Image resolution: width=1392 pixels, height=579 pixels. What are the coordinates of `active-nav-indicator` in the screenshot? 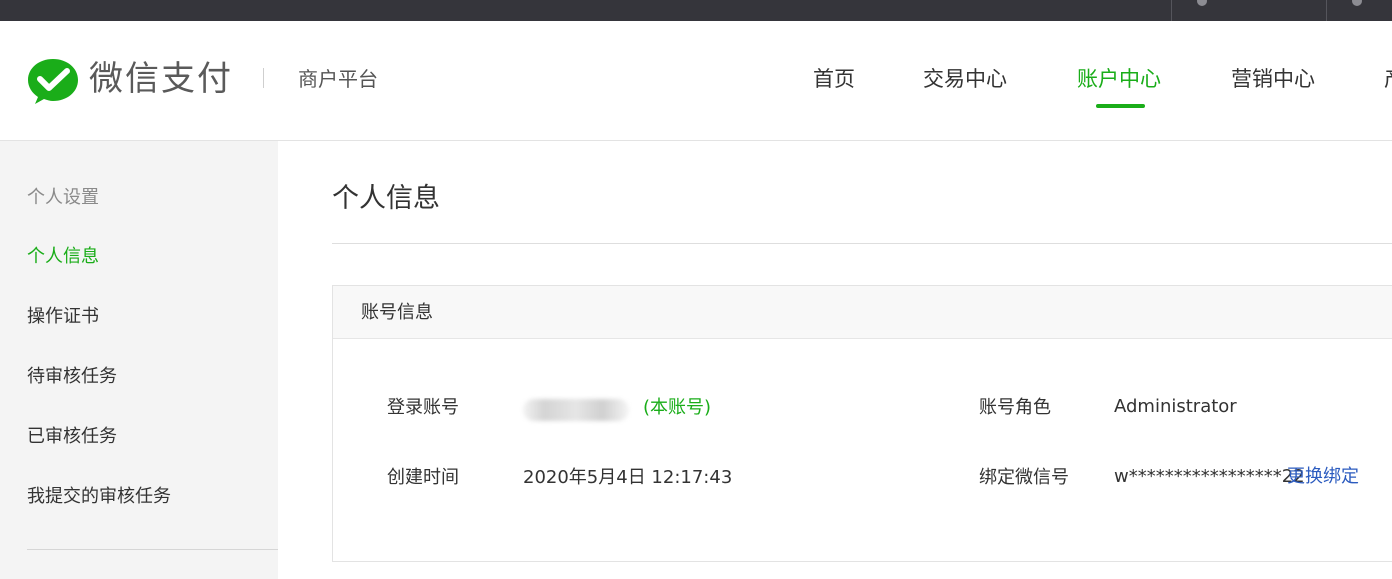 It's located at (1120, 106).